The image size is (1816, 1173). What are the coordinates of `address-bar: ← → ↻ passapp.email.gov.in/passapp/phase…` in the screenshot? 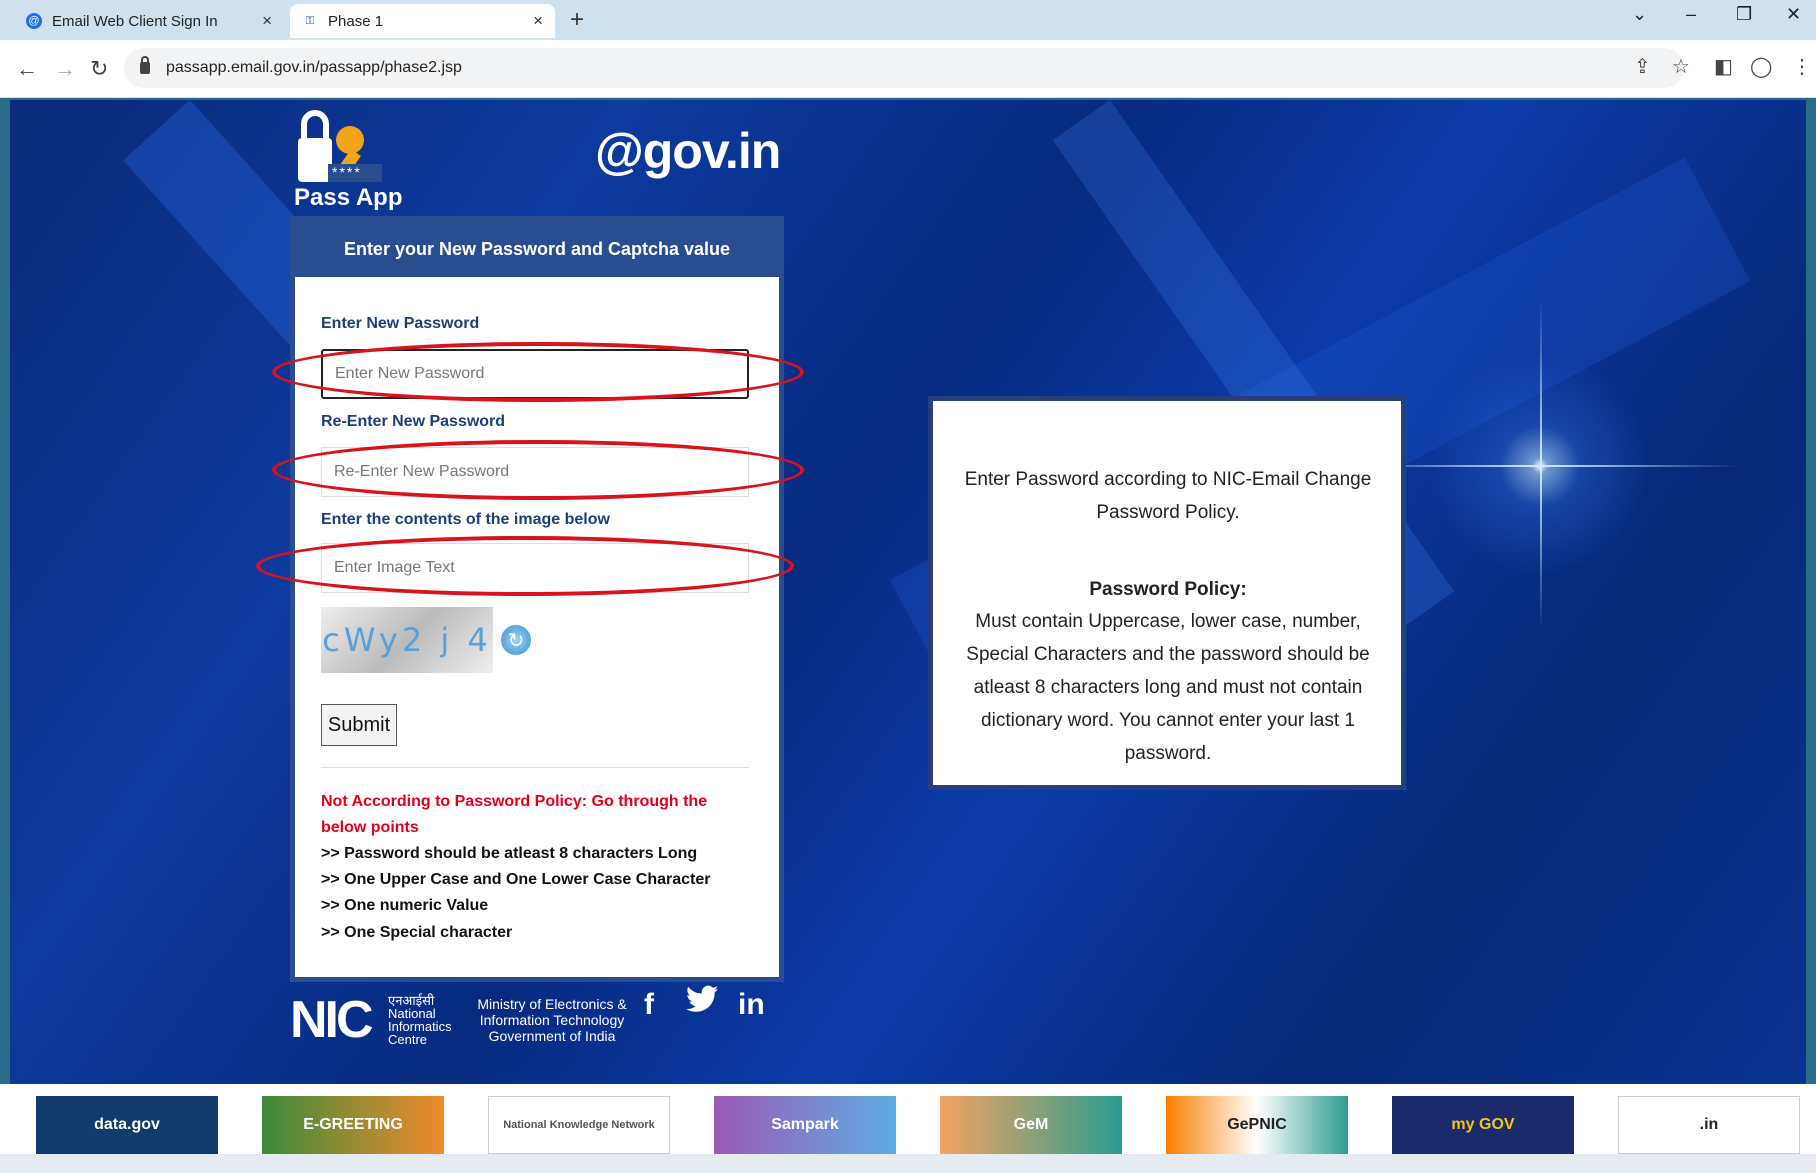 It's located at (908, 69).